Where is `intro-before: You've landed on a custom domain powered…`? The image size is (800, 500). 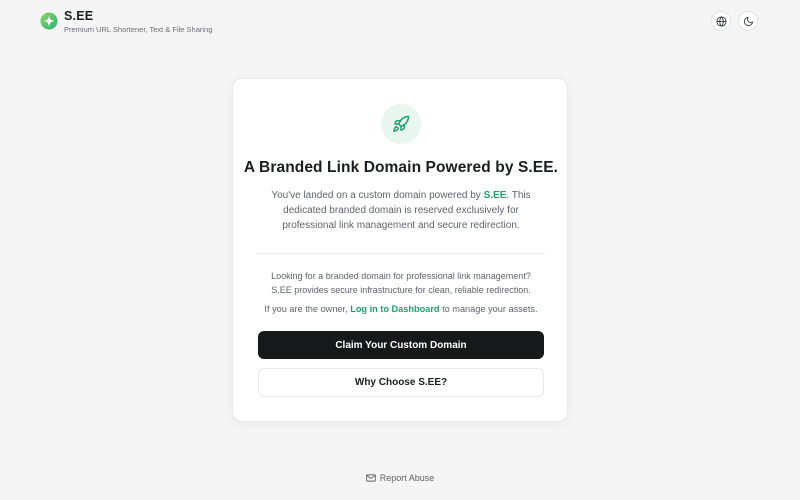
intro-before: You've landed on a custom domain powered… is located at coordinates (377, 195).